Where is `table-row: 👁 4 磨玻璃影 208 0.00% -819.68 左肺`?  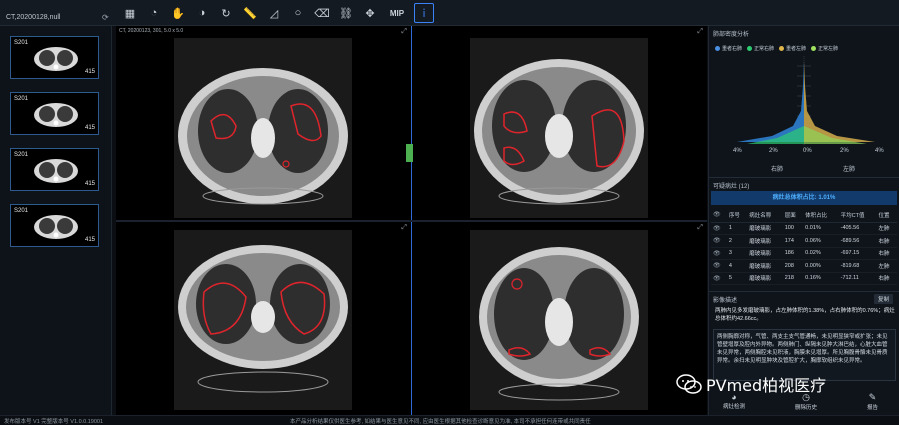
table-row: 👁 4 磨玻璃影 208 0.00% -819.68 左肺 is located at coordinates (804, 266).